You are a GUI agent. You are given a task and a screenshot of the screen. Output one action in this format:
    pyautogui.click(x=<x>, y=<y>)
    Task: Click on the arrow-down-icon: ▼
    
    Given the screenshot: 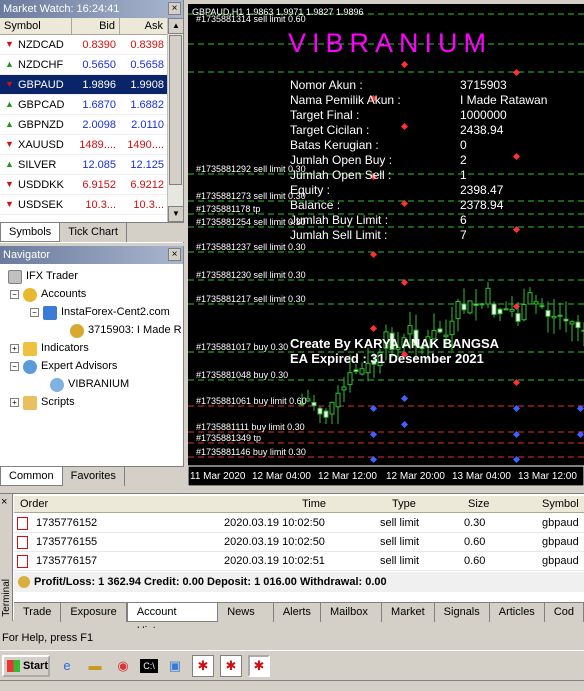 What is the action you would take?
    pyautogui.click(x=9, y=144)
    